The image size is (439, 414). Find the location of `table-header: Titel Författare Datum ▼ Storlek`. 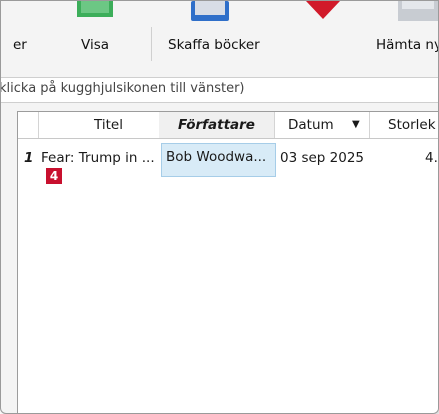

table-header: Titel Författare Datum ▼ Storlek is located at coordinates (228, 125).